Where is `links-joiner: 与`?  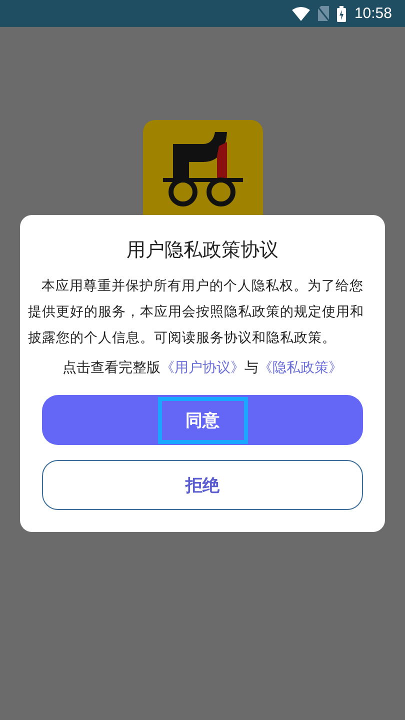
links-joiner: 与 is located at coordinates (251, 368).